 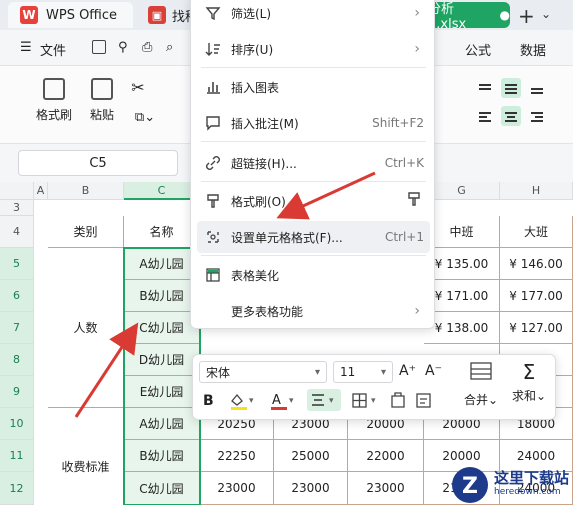 What do you see at coordinates (17, 232) in the screenshot?
I see `row-header-4: 4` at bounding box center [17, 232].